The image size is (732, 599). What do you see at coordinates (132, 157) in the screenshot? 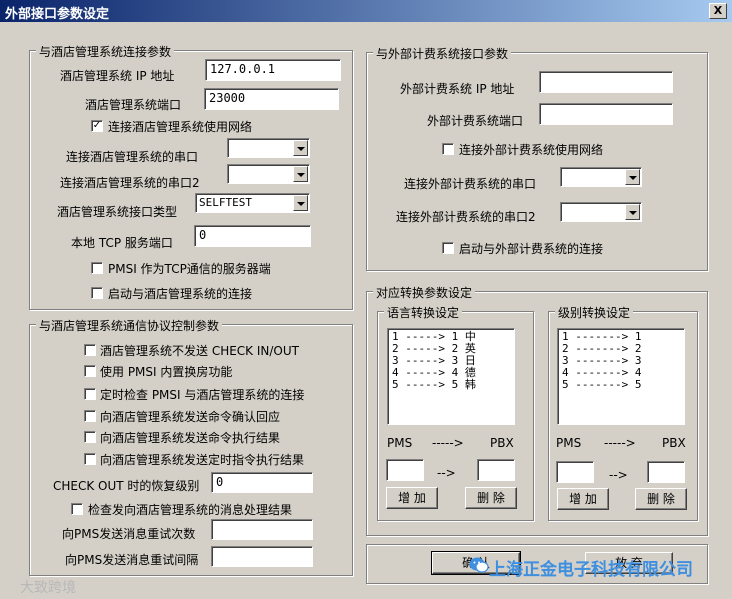
I see `hotel-serial-label: 连接酒店管理系统的串口` at bounding box center [132, 157].